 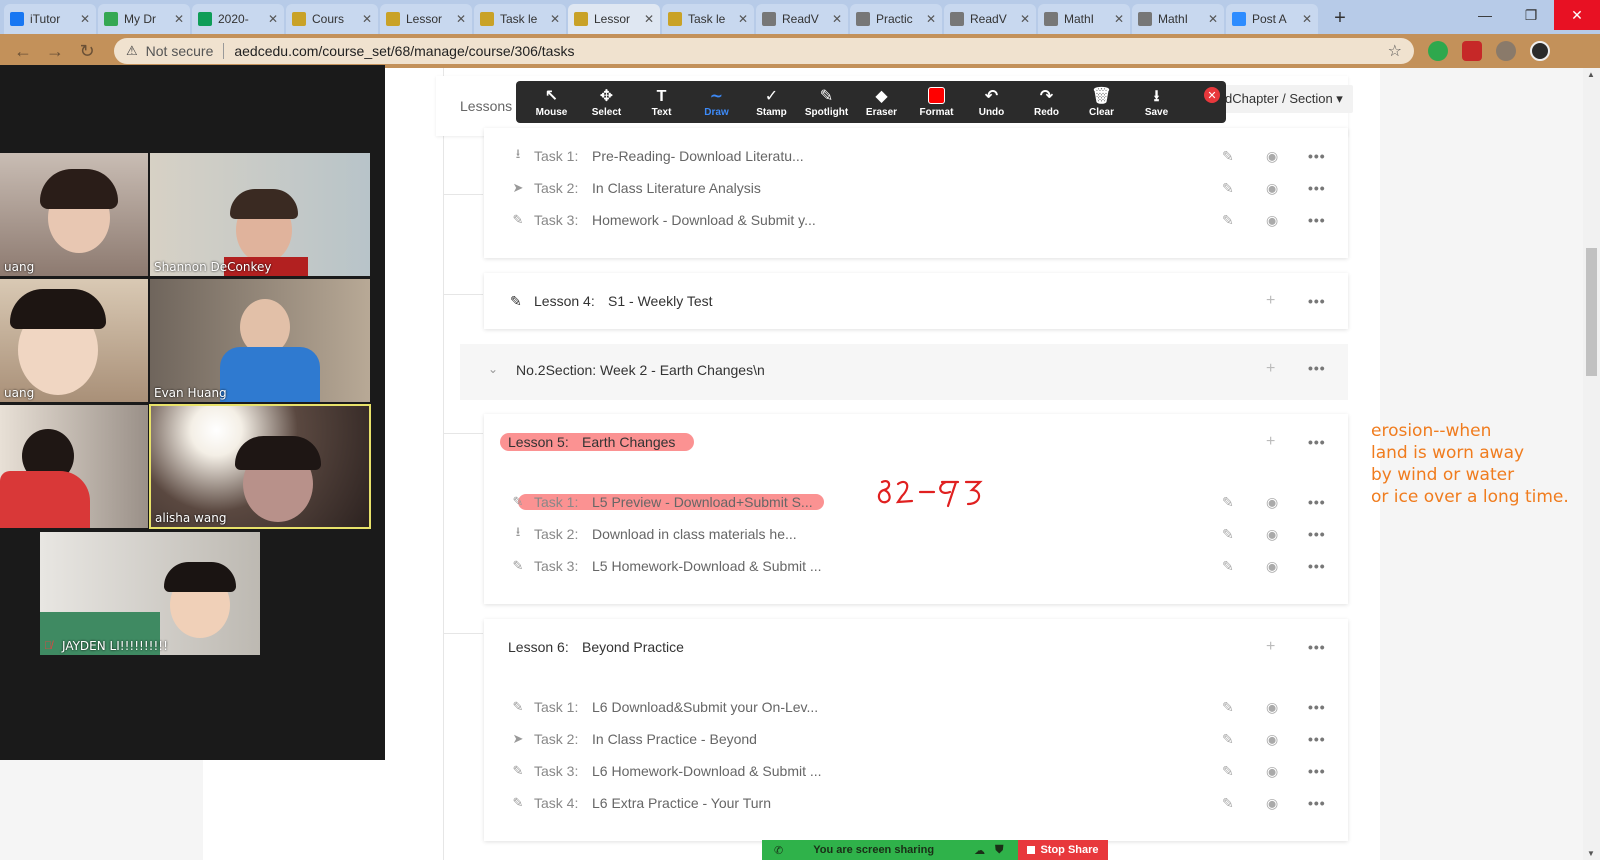 I want to click on section-title: No.2Section: Week 2 - Earth Changes\n, so click(x=640, y=370).